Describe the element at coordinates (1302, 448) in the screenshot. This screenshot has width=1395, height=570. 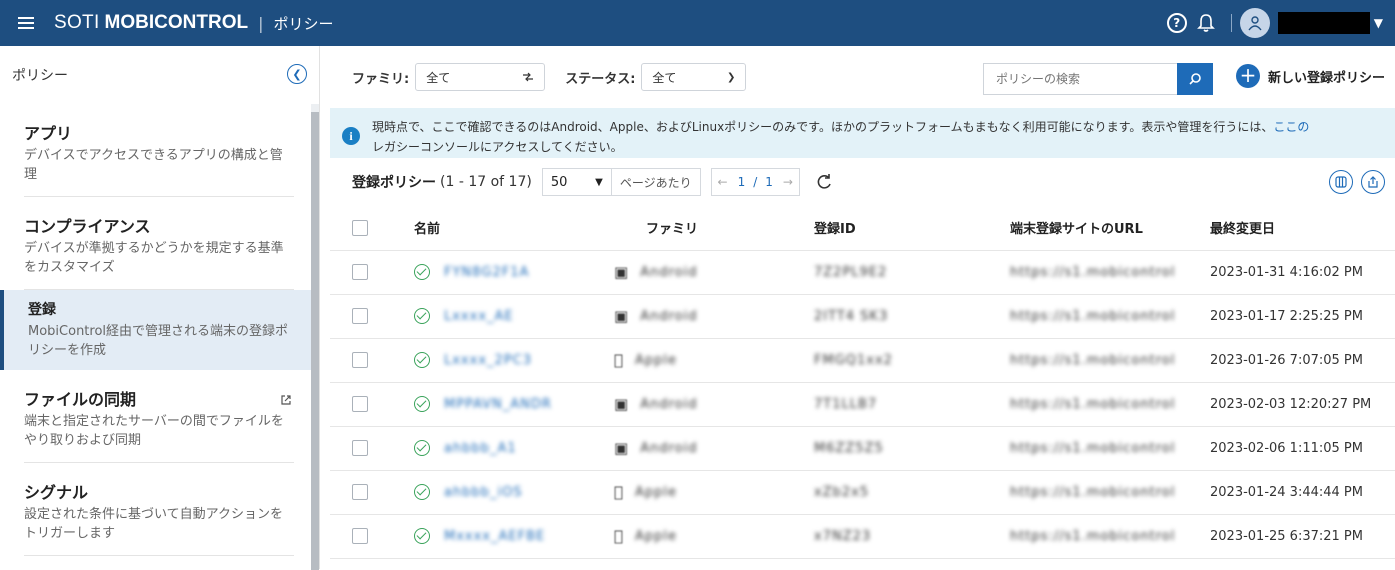
I see `modified-cell: 2023-02-06 1:11:05 PM` at that location.